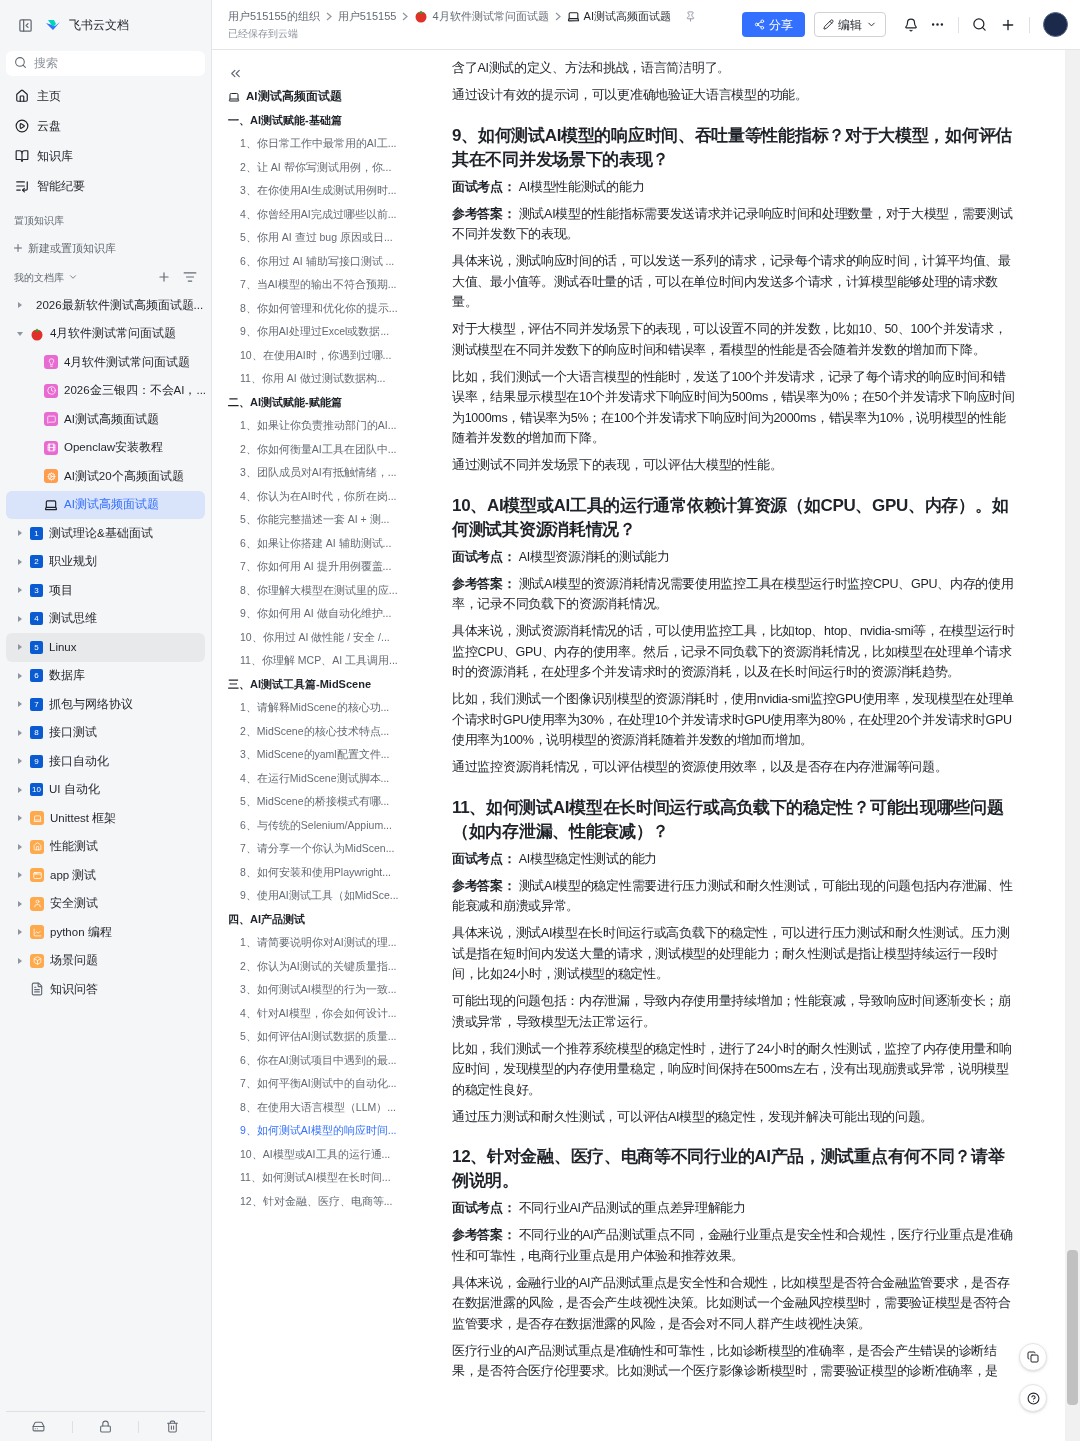 This screenshot has width=1080, height=1441. What do you see at coordinates (330, 402) in the screenshot?
I see `outline-heading: 二、AI测试赋能-赋能篇` at bounding box center [330, 402].